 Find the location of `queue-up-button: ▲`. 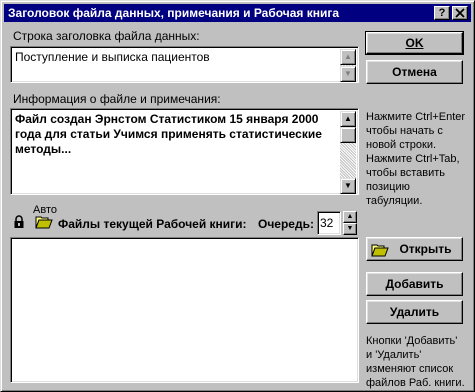

queue-up-button: ▲ is located at coordinates (350, 217).